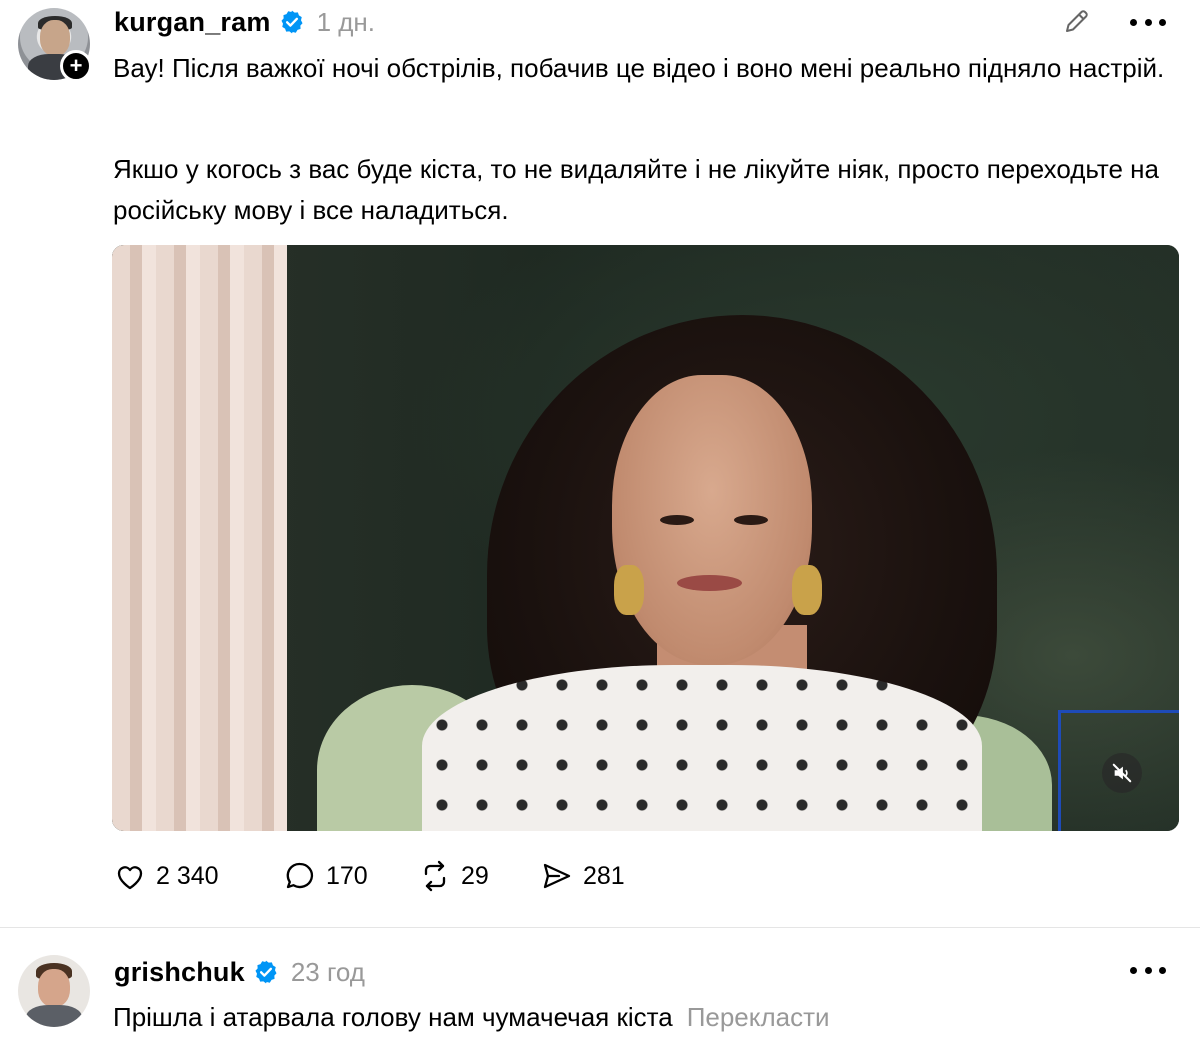 The height and width of the screenshot is (1056, 1200). I want to click on pencil-icon, so click(1077, 21).